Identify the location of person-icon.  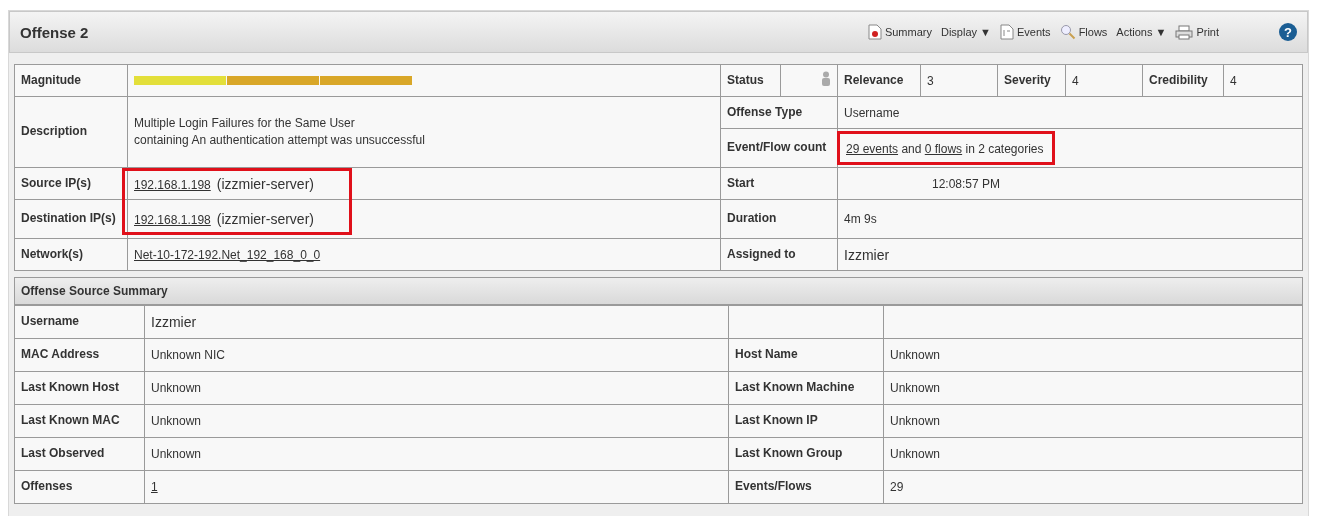
(826, 79).